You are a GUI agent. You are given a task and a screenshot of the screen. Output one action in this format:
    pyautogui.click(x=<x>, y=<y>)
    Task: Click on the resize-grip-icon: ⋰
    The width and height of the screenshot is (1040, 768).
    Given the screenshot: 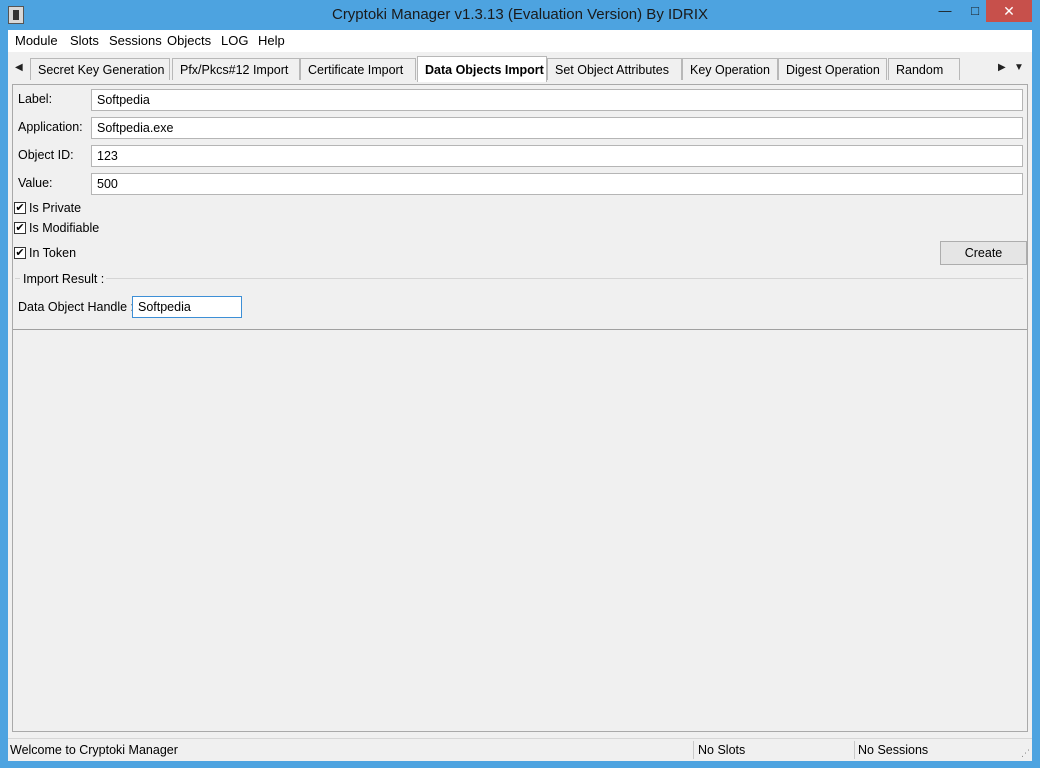 What is the action you would take?
    pyautogui.click(x=1025, y=753)
    